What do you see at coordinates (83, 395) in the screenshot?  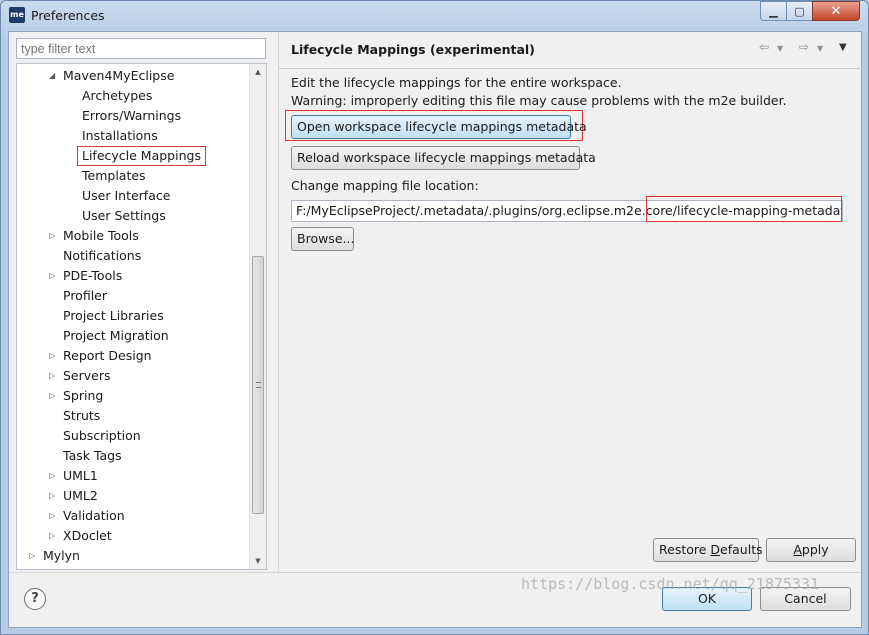 I see `tree-item-label: Spring` at bounding box center [83, 395].